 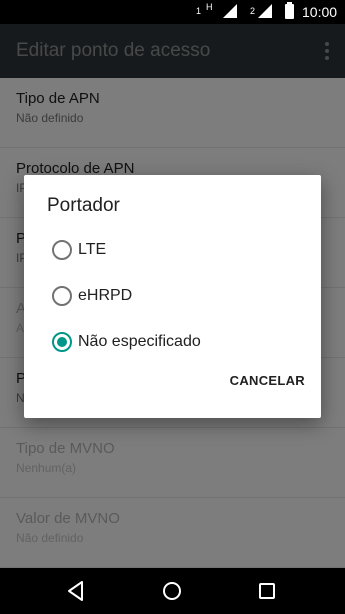 What do you see at coordinates (320, 12) in the screenshot?
I see `clock: 10:00` at bounding box center [320, 12].